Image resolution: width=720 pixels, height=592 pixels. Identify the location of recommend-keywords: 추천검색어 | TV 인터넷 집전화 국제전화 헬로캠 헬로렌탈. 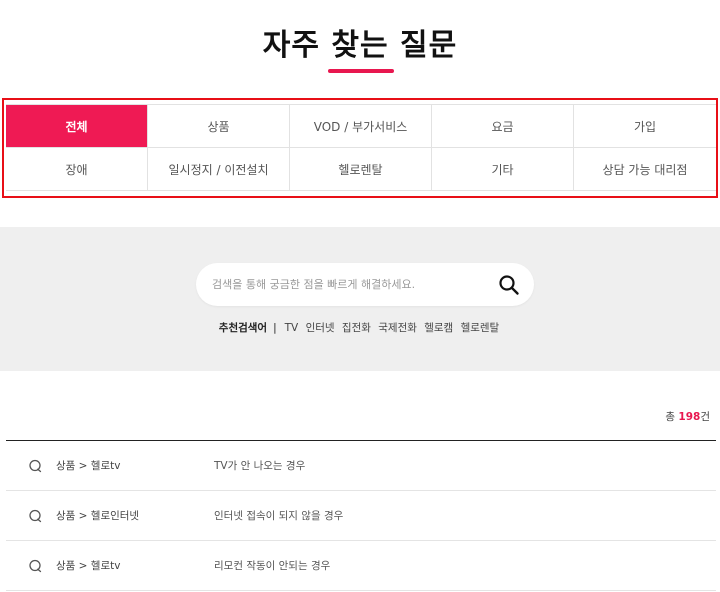
(360, 327).